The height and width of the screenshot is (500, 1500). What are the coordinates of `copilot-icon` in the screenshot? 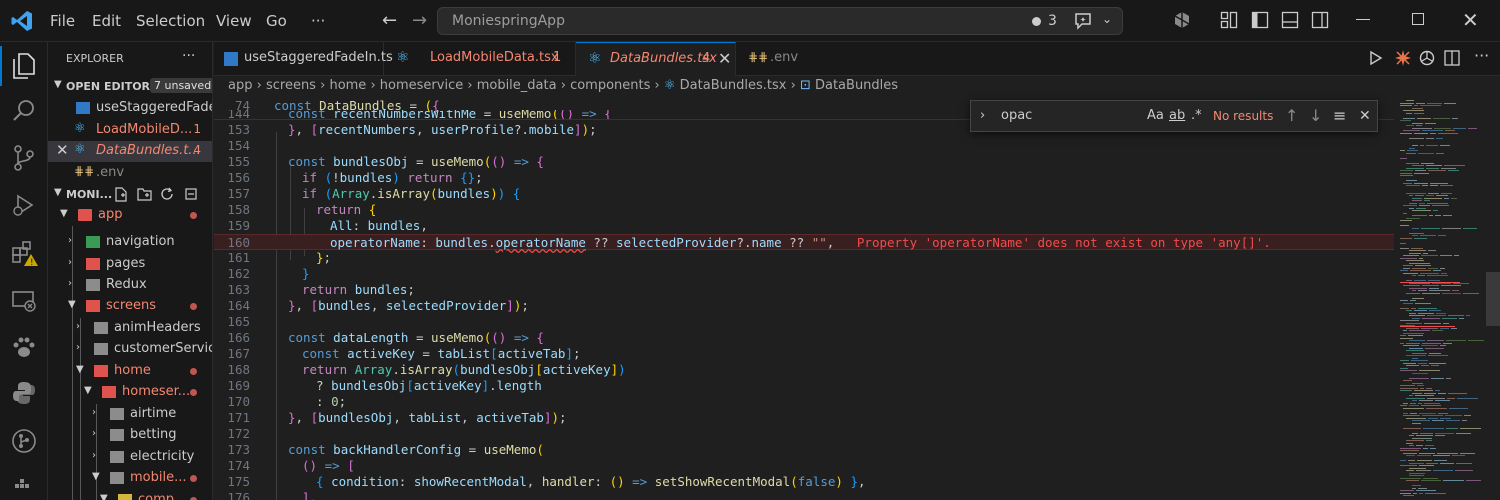 It's located at (1182, 20).